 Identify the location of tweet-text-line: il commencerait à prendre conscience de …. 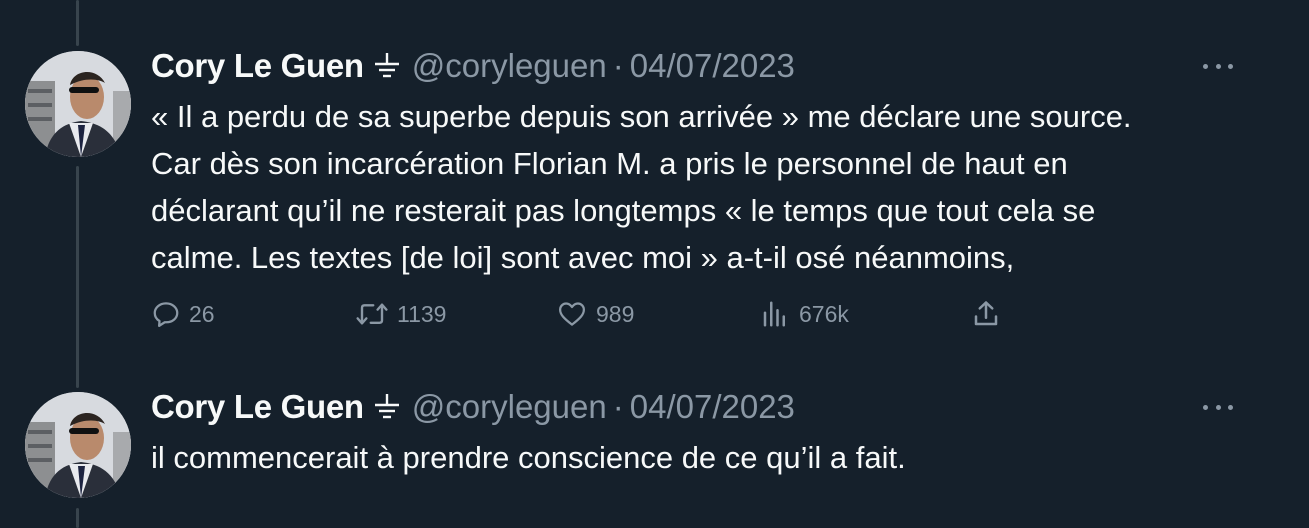
(528, 457).